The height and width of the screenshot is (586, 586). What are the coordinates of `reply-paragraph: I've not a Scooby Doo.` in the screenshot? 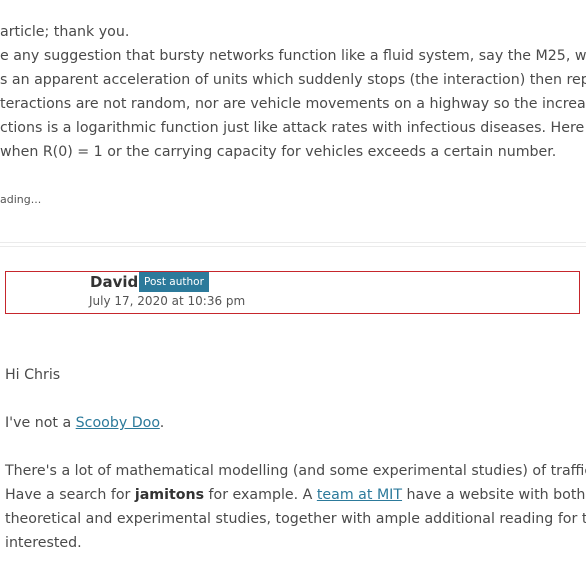 It's located at (84, 423).